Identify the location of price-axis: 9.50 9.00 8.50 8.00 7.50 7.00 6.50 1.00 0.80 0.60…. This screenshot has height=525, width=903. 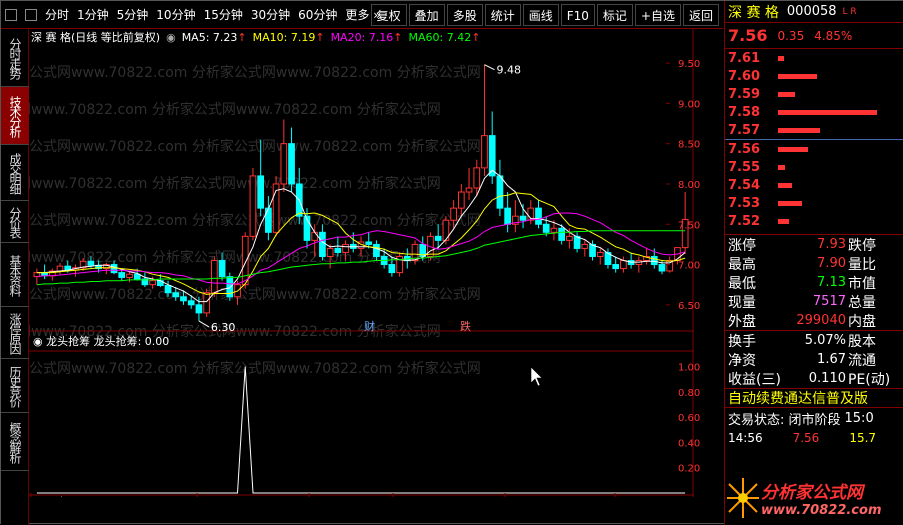
(683, 267).